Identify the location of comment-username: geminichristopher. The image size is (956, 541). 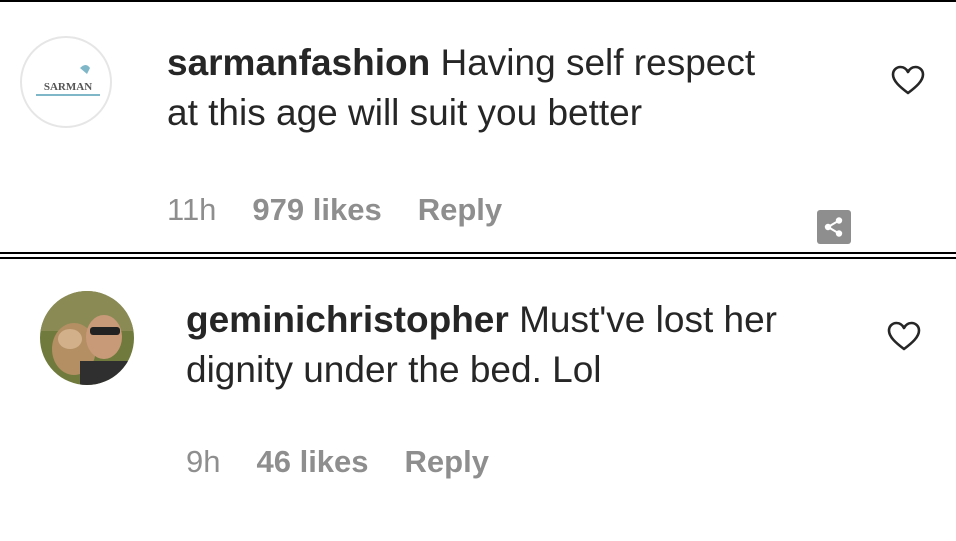
(347, 319).